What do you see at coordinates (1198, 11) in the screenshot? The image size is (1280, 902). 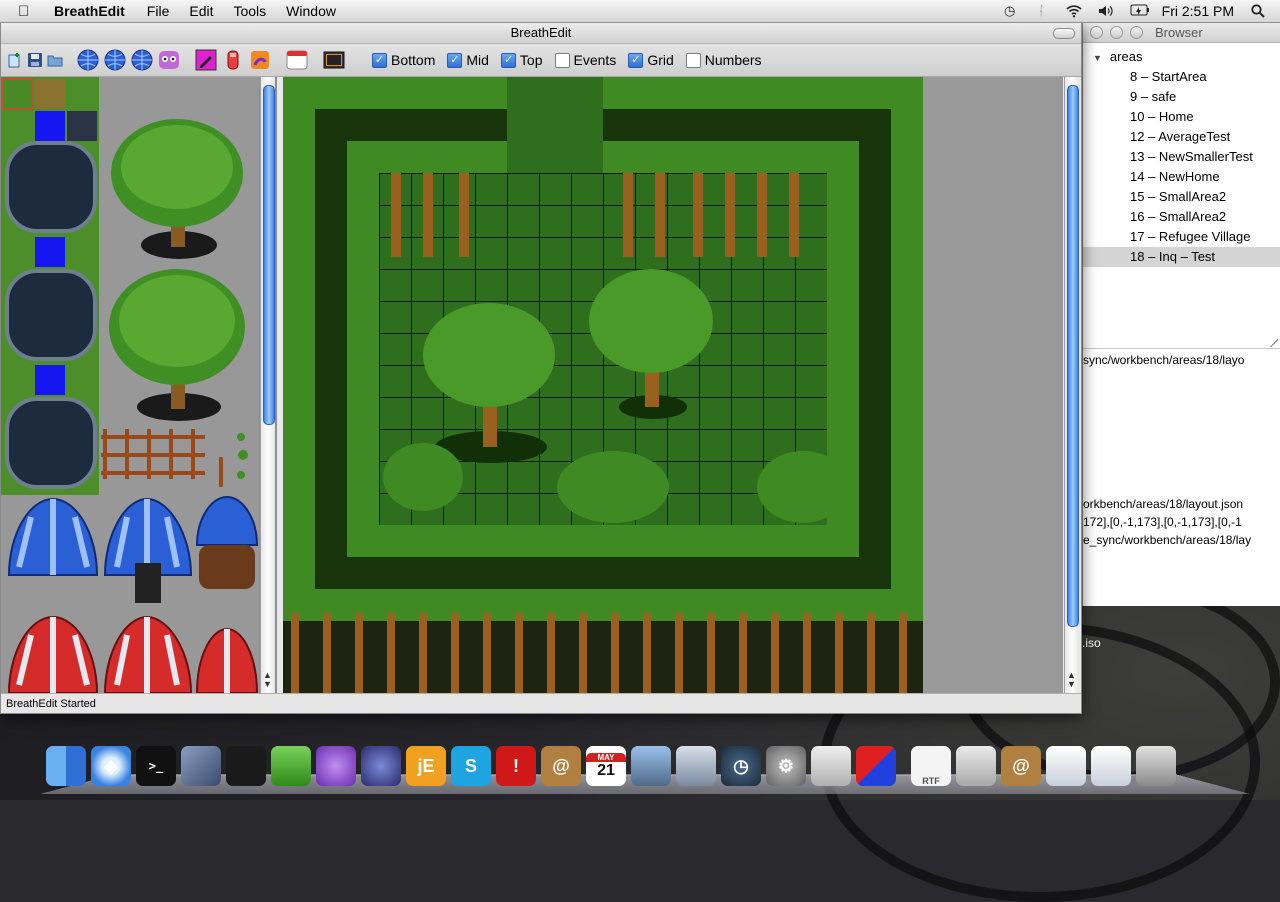 I see `clock: Fri 2:51 PM` at bounding box center [1198, 11].